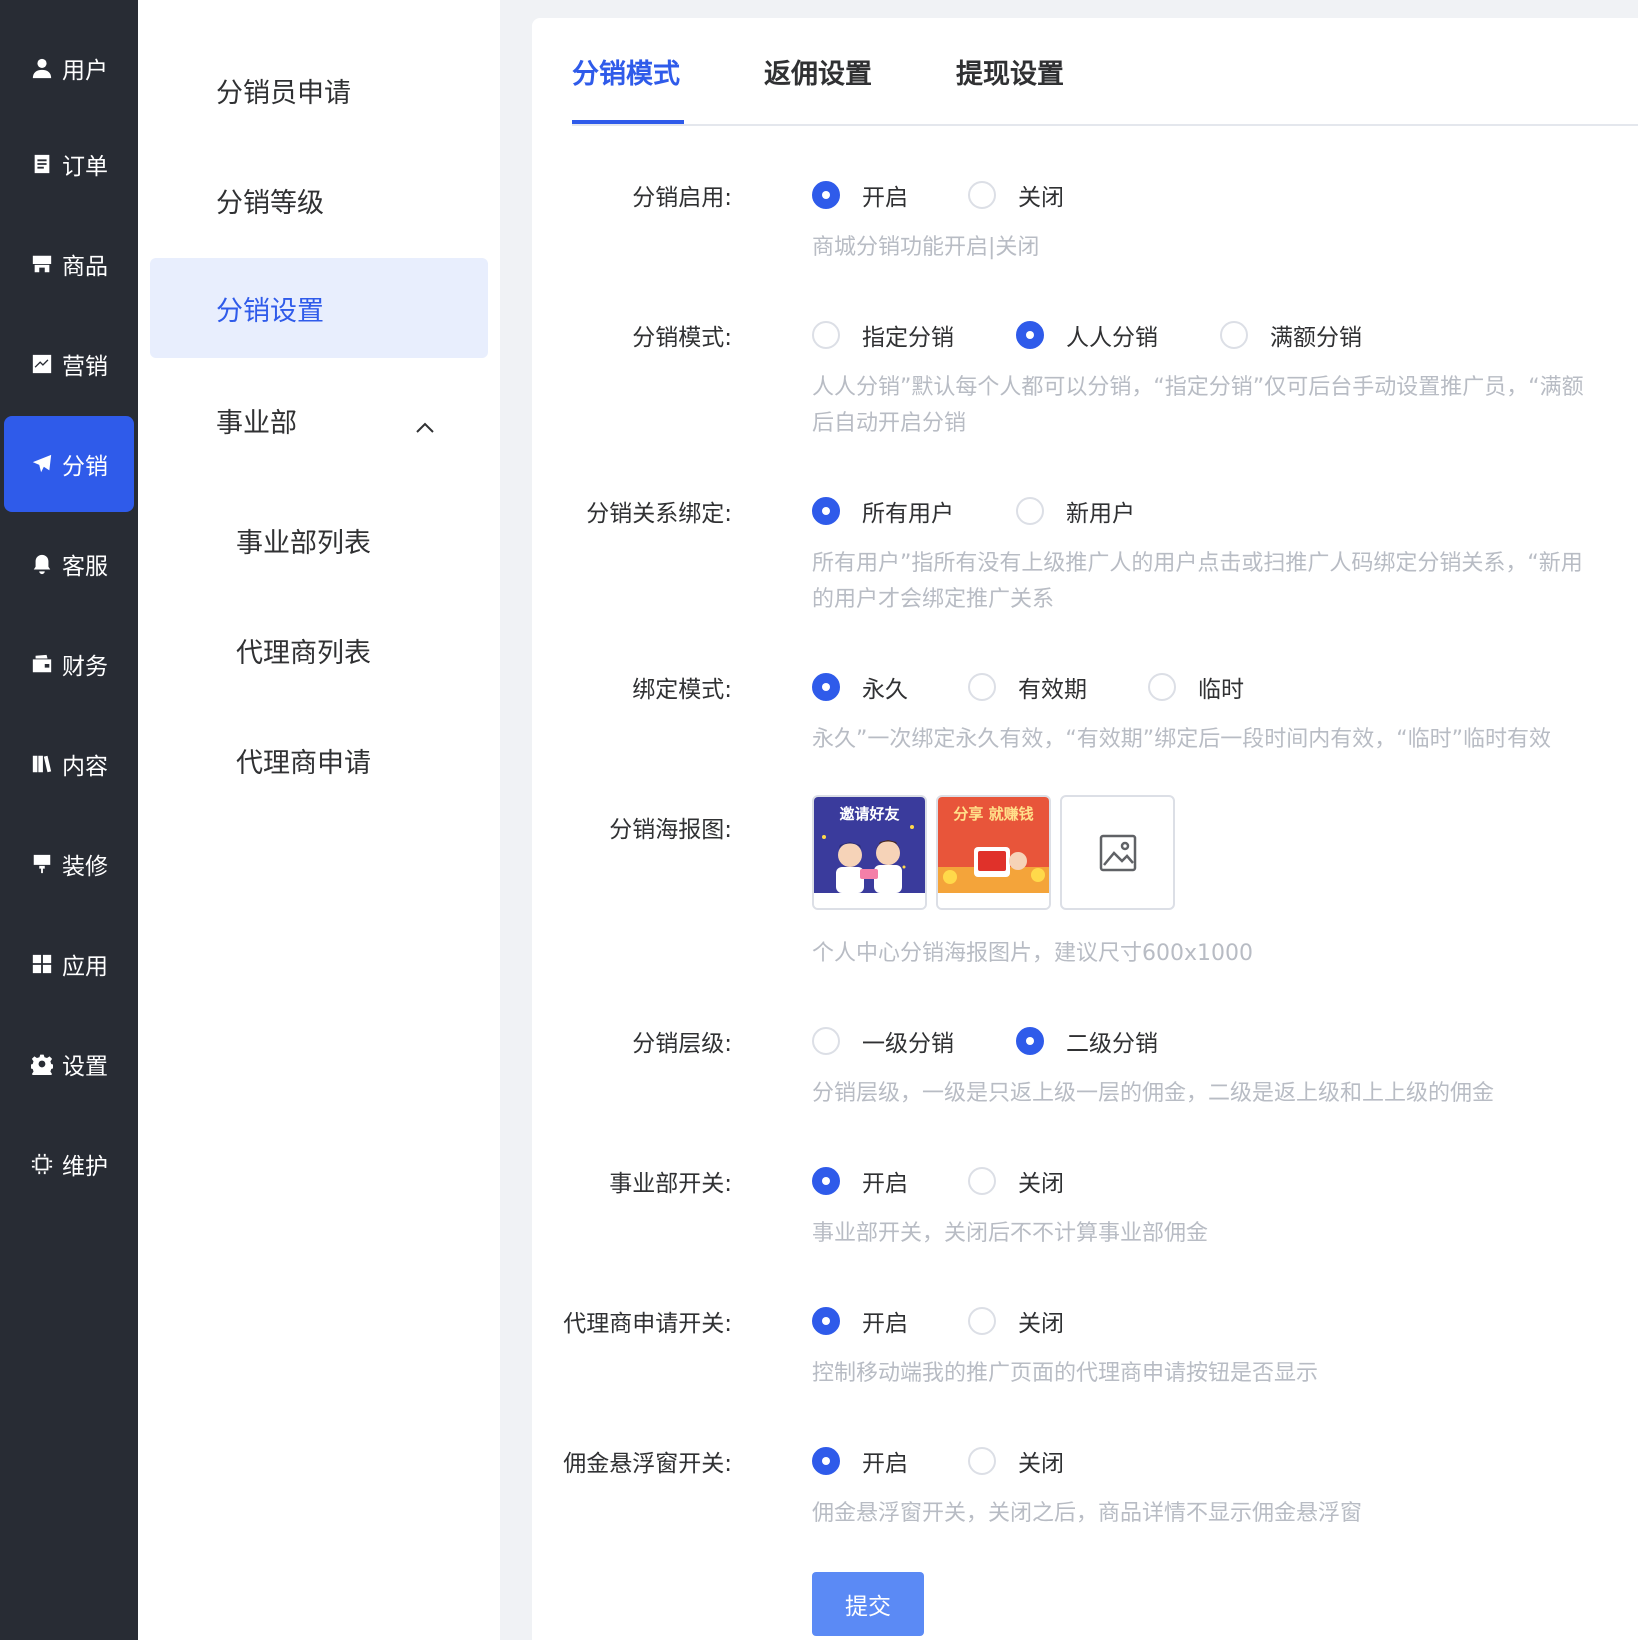  What do you see at coordinates (42, 764) in the screenshot?
I see `book-icon` at bounding box center [42, 764].